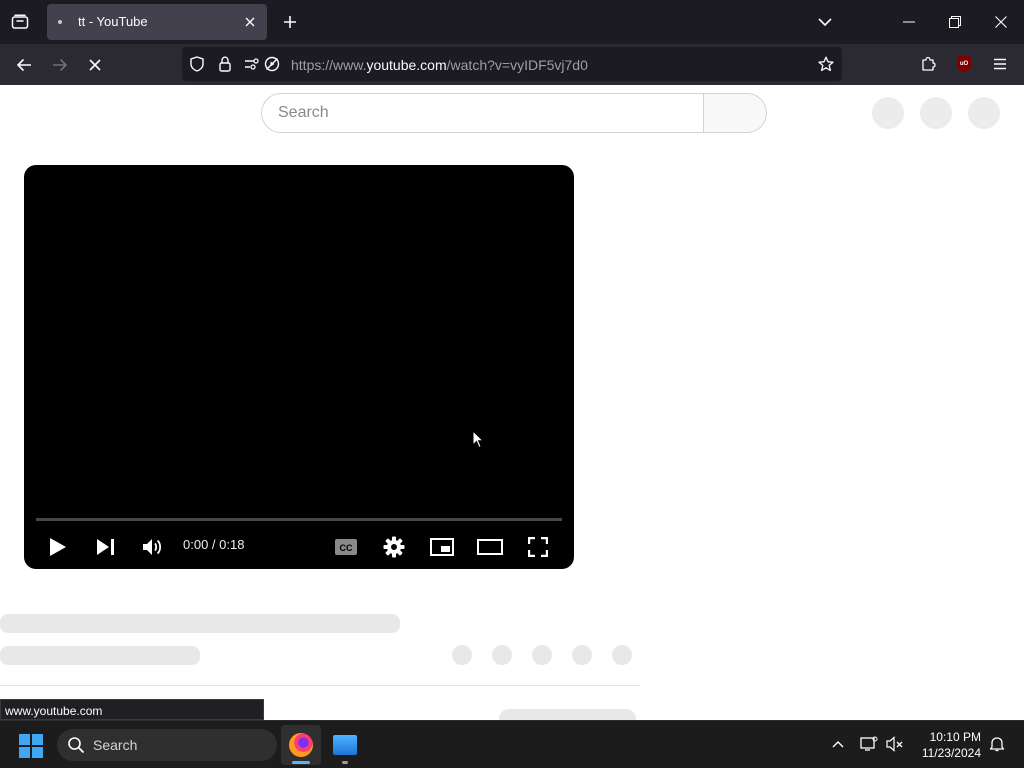 This screenshot has height=768, width=1024. I want to click on fullscreen-icon, so click(538, 547).